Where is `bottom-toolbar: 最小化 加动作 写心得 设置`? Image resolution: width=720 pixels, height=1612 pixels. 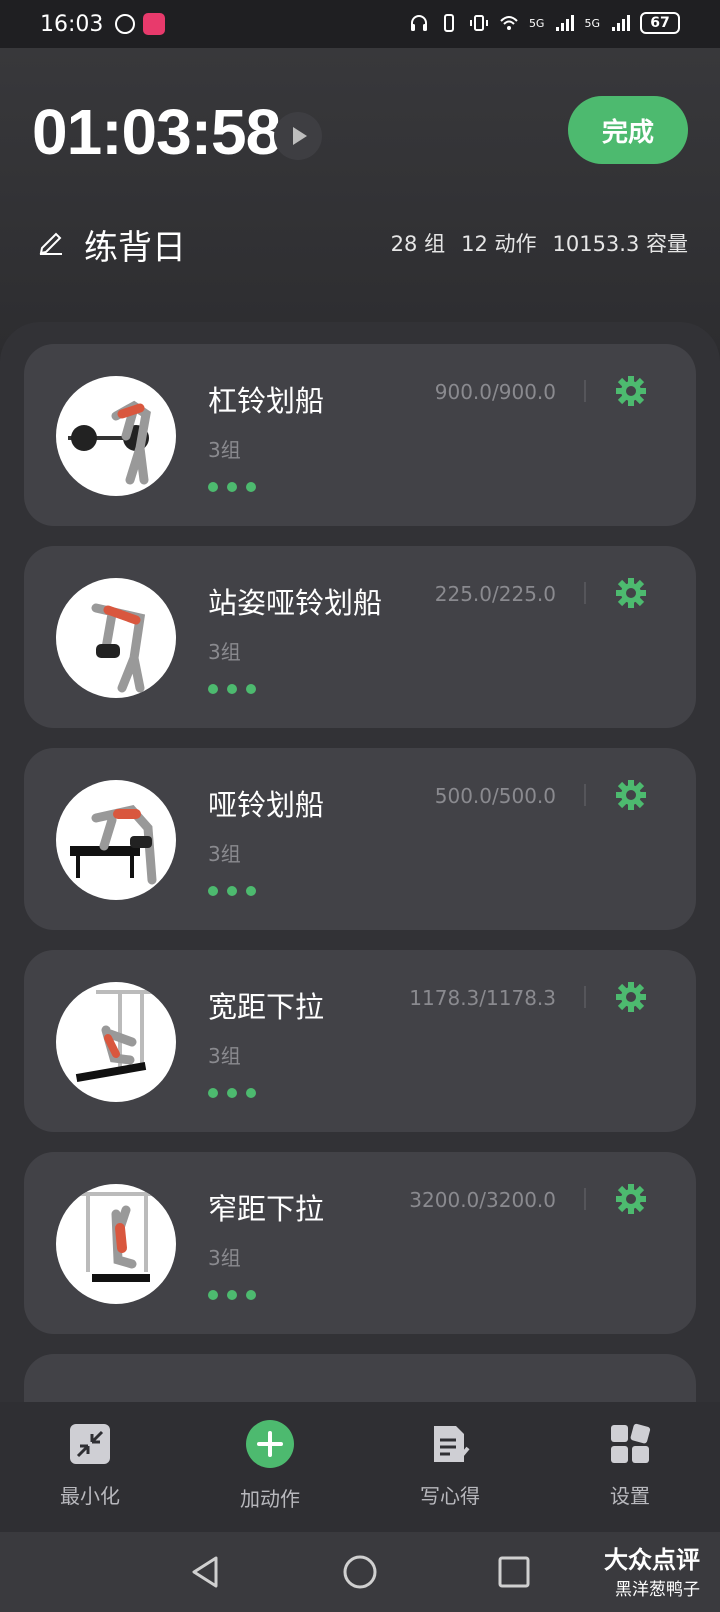 bottom-toolbar: 最小化 加动作 写心得 设置 is located at coordinates (360, 1467).